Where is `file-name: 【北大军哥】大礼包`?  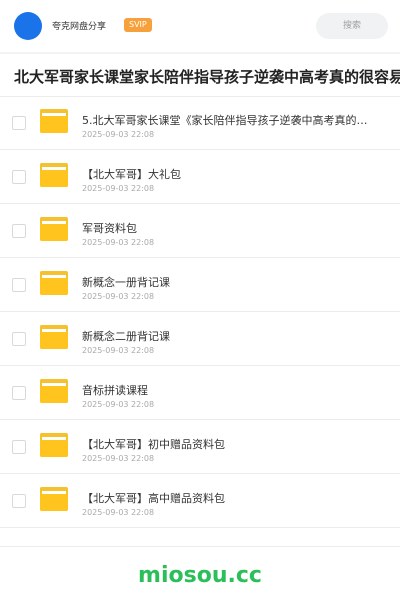
file-name: 【北大军哥】大礼包 is located at coordinates (227, 174).